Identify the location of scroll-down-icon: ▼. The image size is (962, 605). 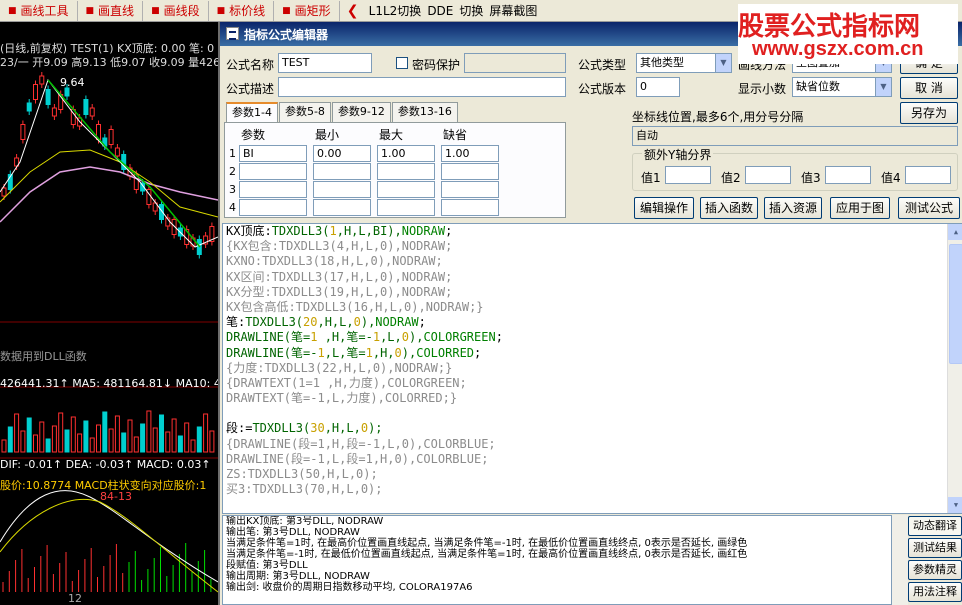
(955, 505).